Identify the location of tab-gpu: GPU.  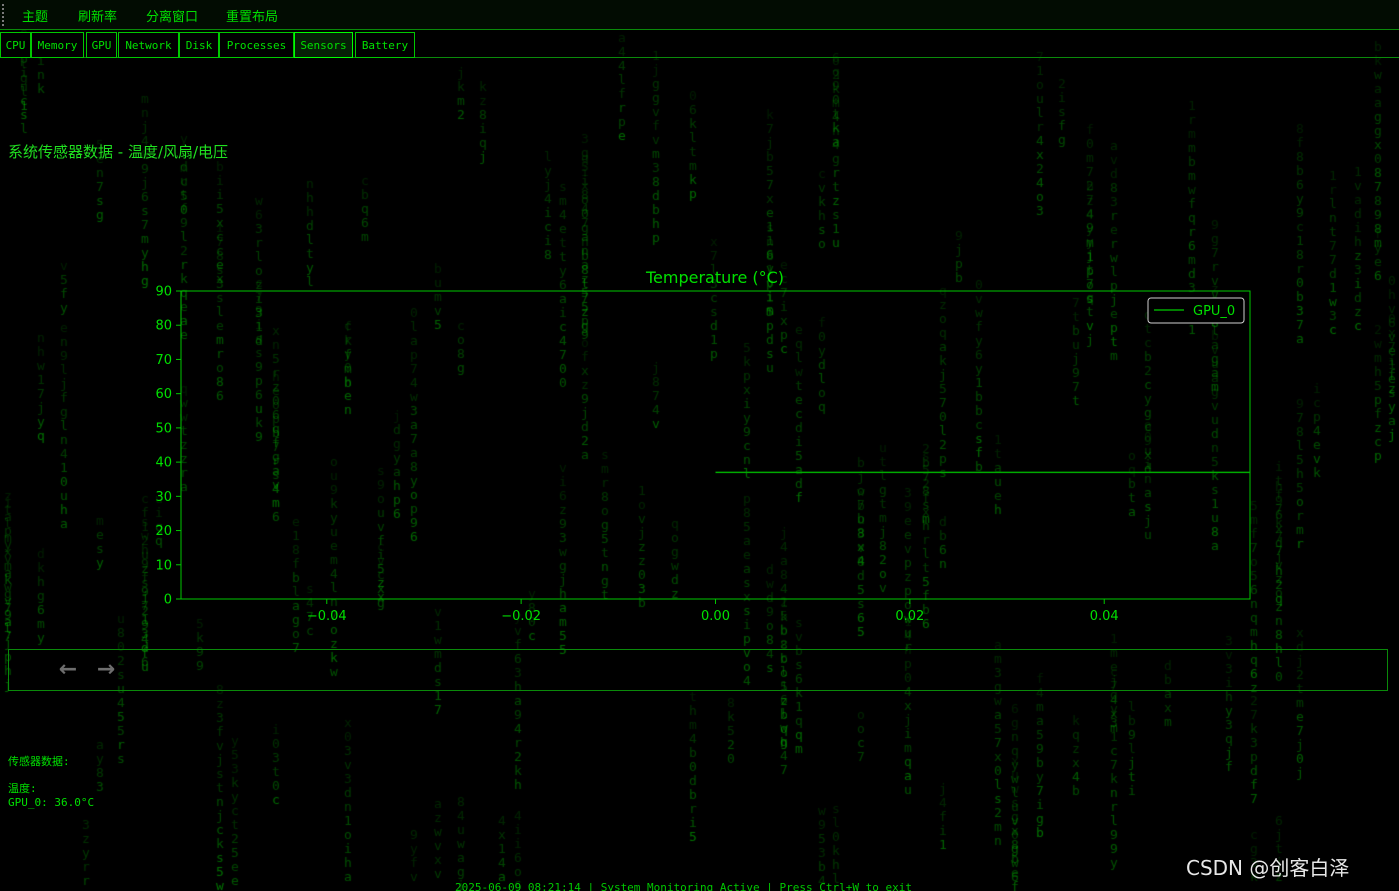
(101, 45).